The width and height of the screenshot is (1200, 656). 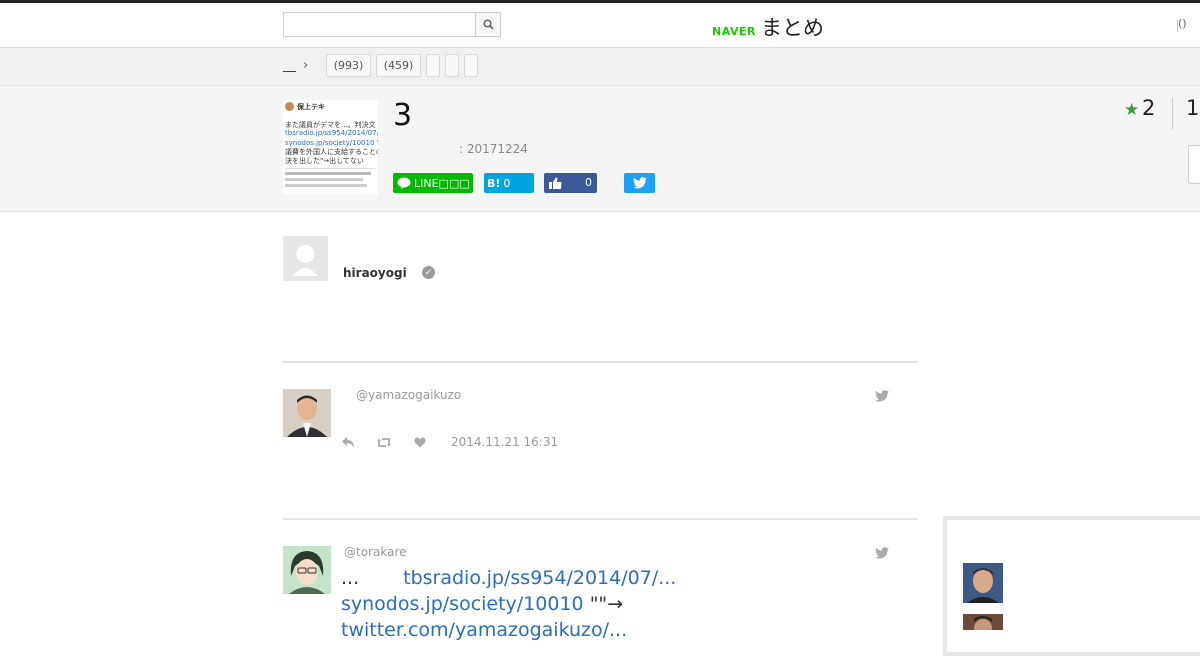 I want to click on search-input, so click(x=381, y=24).